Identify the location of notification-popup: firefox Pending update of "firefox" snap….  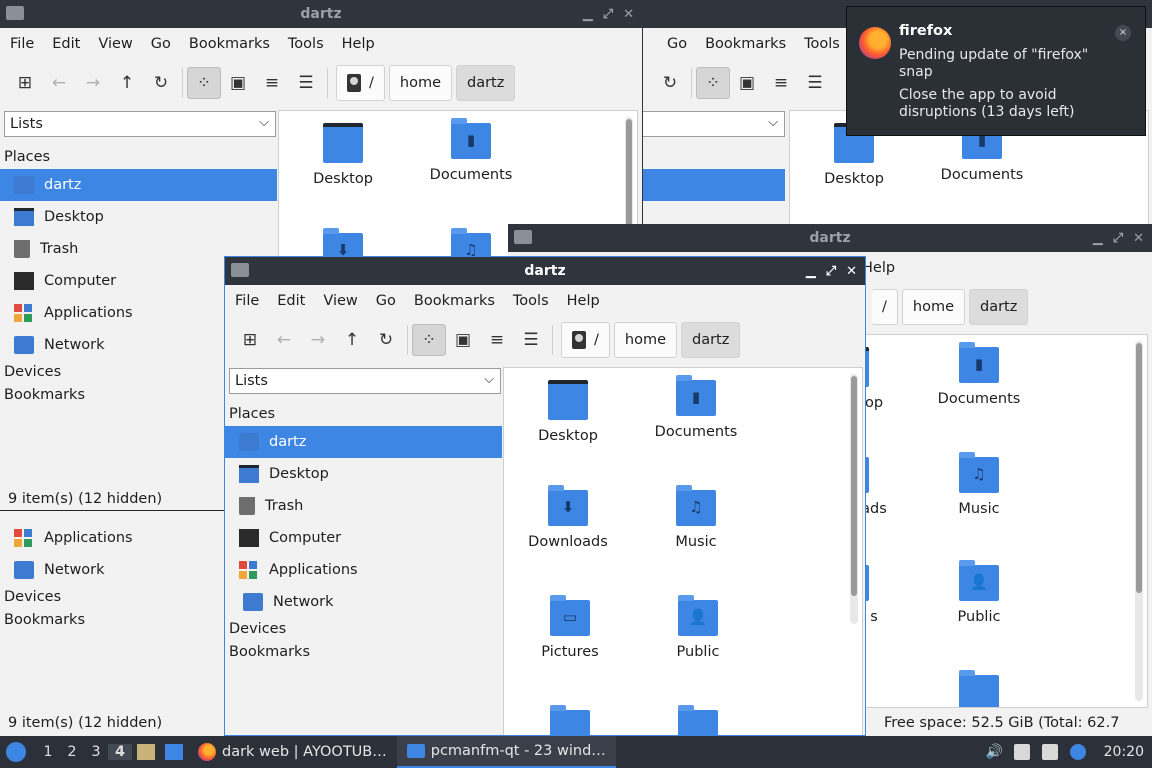
(996, 71).